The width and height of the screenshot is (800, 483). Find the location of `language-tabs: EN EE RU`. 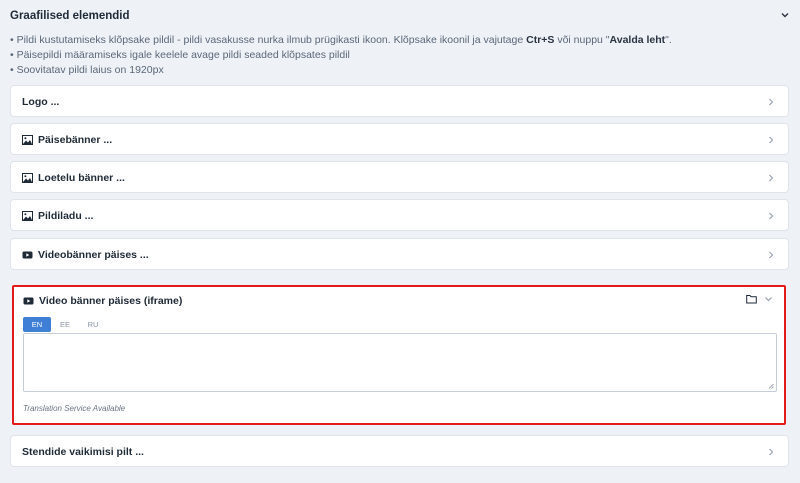

language-tabs: EN EE RU is located at coordinates (65, 324).